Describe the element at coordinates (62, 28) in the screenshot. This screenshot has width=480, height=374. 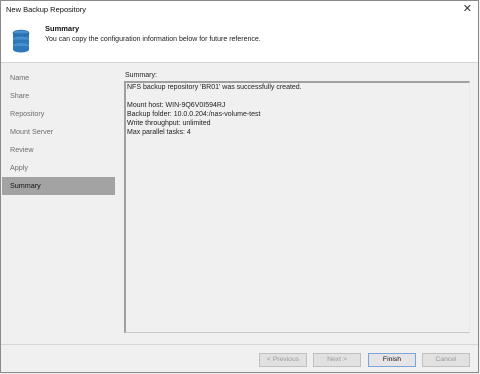
I see `page-title: Summary` at that location.